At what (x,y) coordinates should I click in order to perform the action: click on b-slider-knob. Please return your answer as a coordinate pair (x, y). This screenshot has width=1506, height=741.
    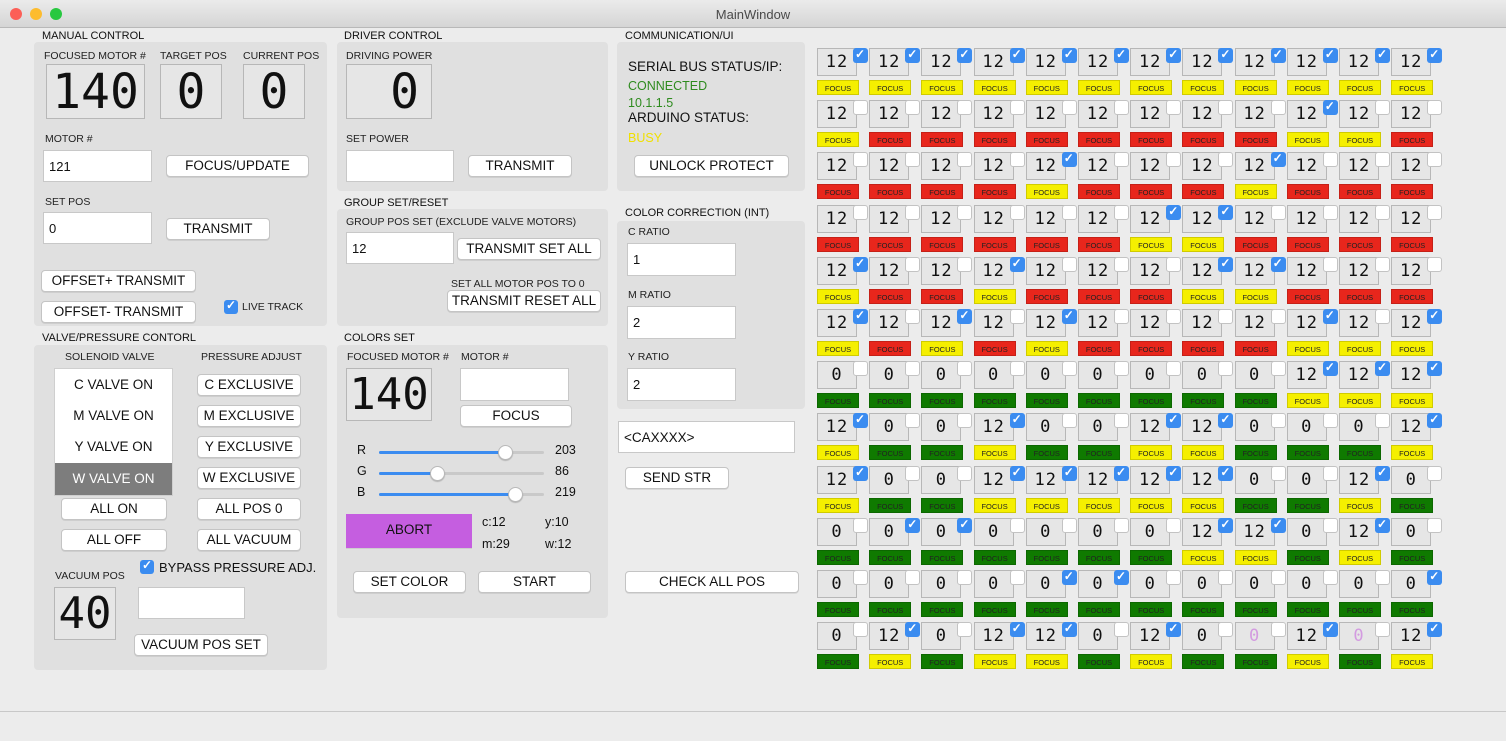
    Looking at the image, I should click on (515, 494).